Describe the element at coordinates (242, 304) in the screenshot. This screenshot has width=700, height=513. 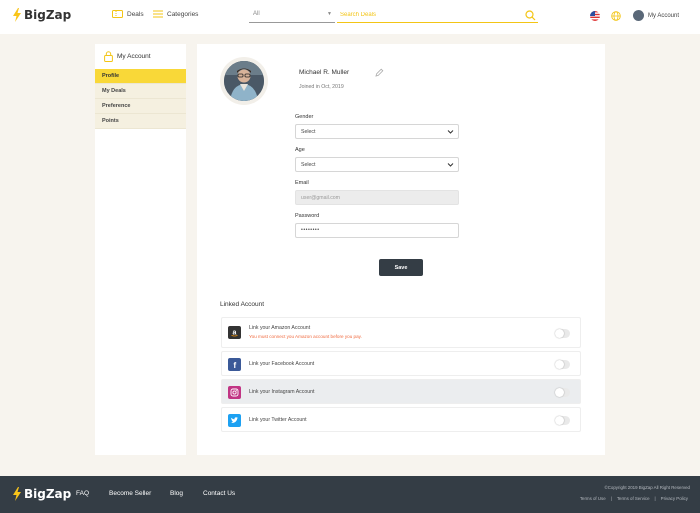
I see `linked-account-title: Linked Account` at that location.